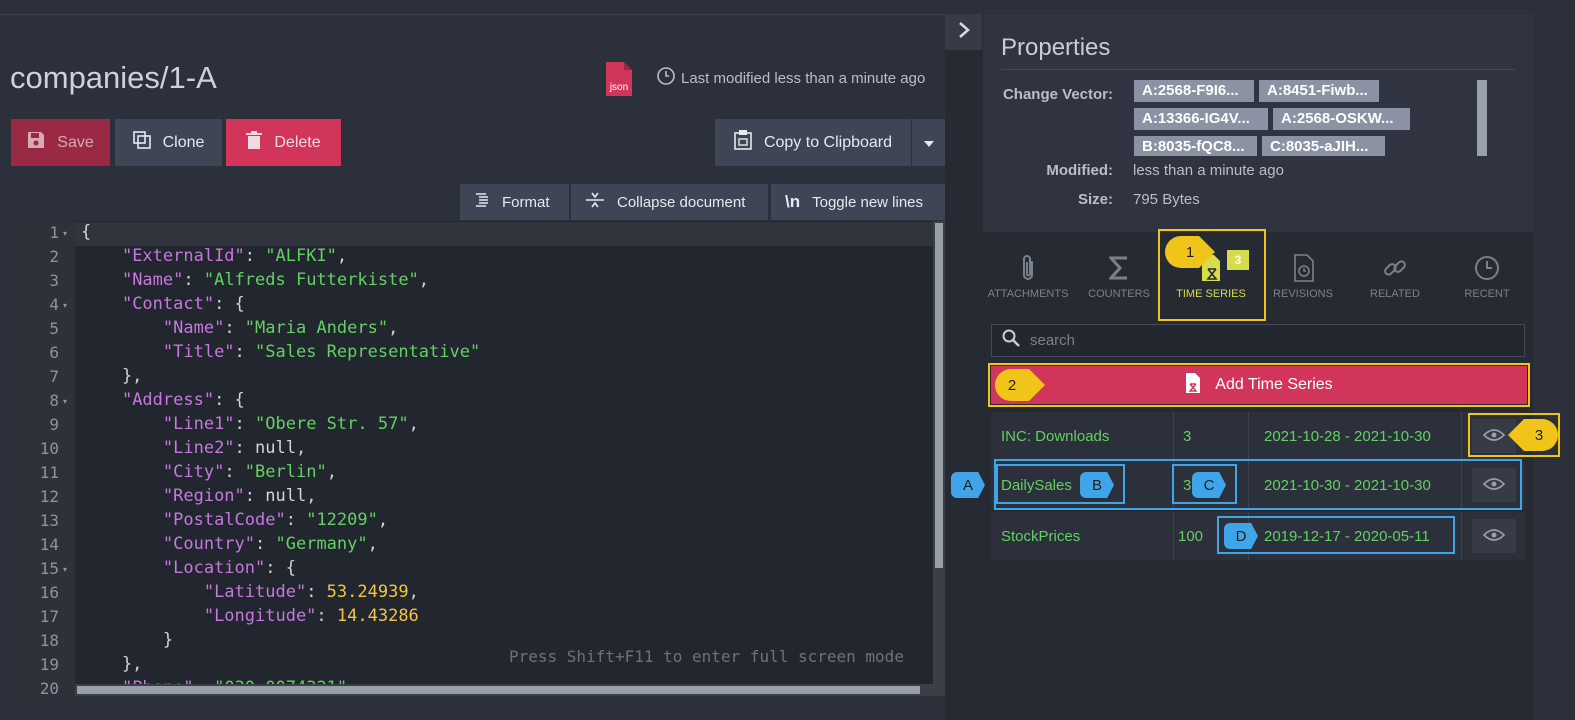 The height and width of the screenshot is (720, 1575). I want to click on editor-vertical-scroll-thumb, so click(939, 395).